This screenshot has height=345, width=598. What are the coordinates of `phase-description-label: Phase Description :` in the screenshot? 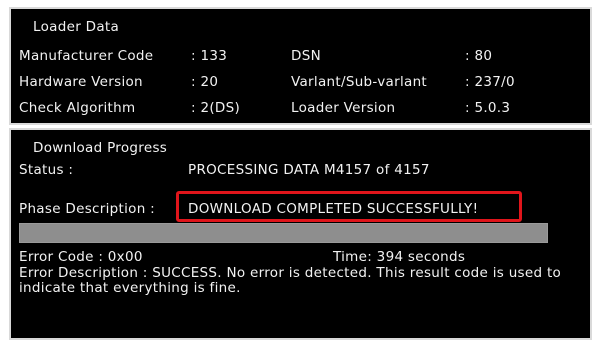 It's located at (87, 209).